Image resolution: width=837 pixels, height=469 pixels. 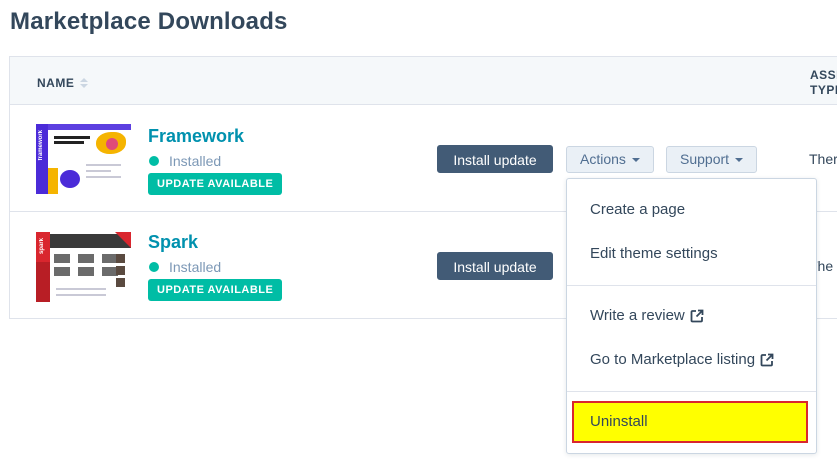 I want to click on item-name-link: Spark, so click(x=173, y=242).